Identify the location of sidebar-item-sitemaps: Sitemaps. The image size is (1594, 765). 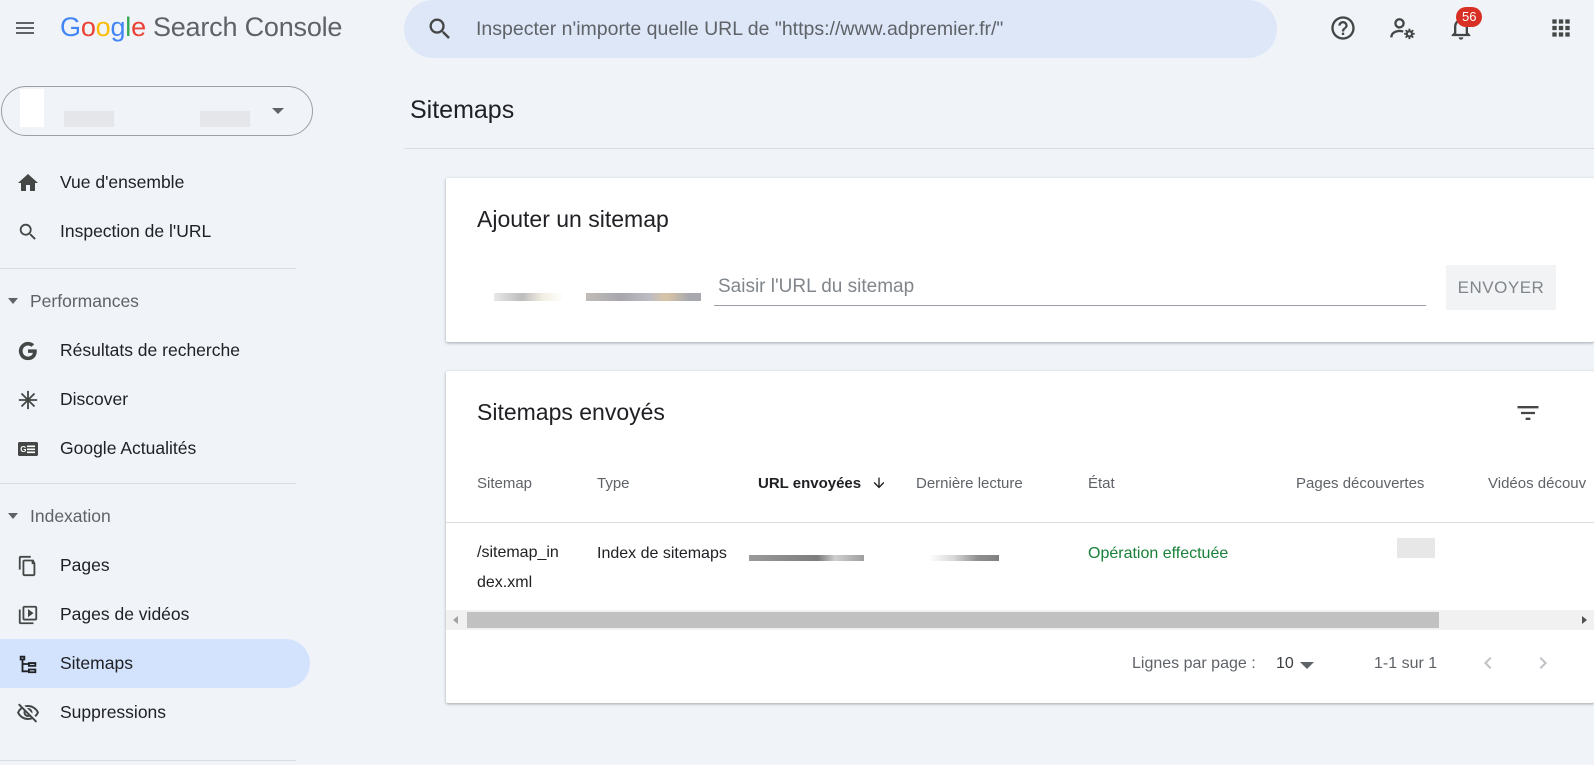
(155, 663).